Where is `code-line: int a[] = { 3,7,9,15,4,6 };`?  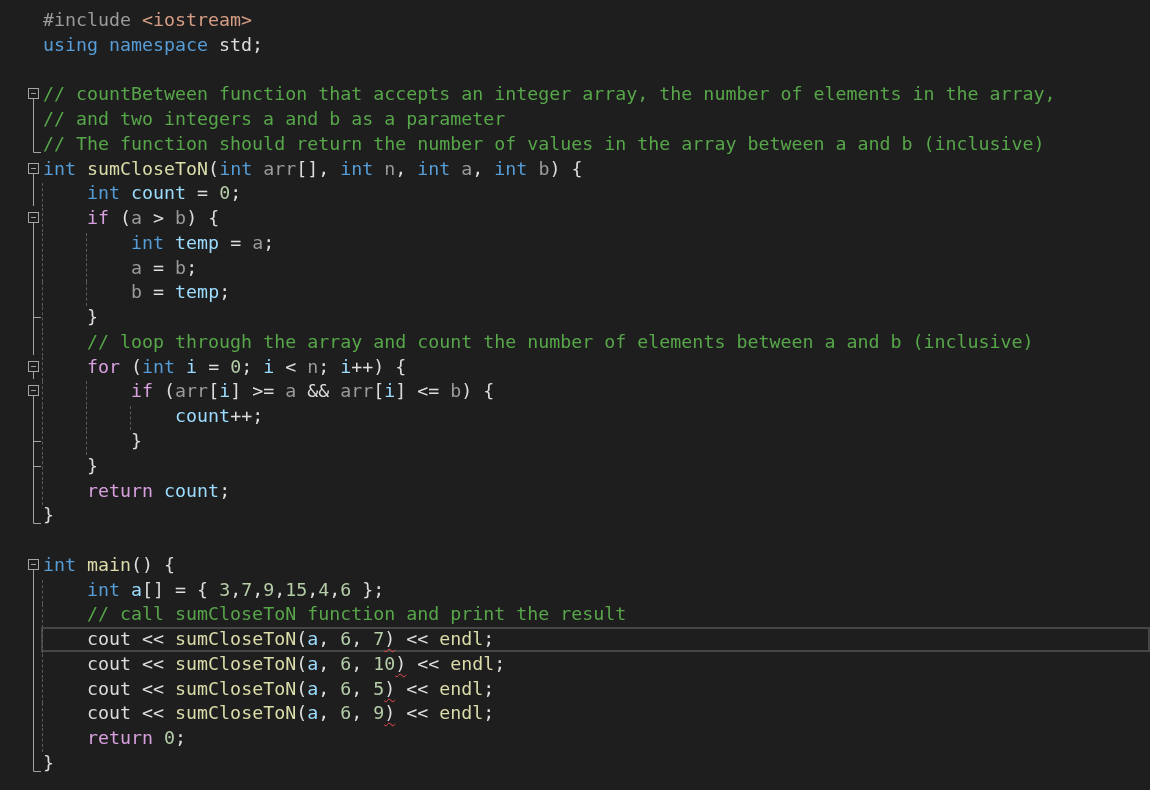 code-line: int a[] = { 3,7,9,15,4,6 }; is located at coordinates (595, 590).